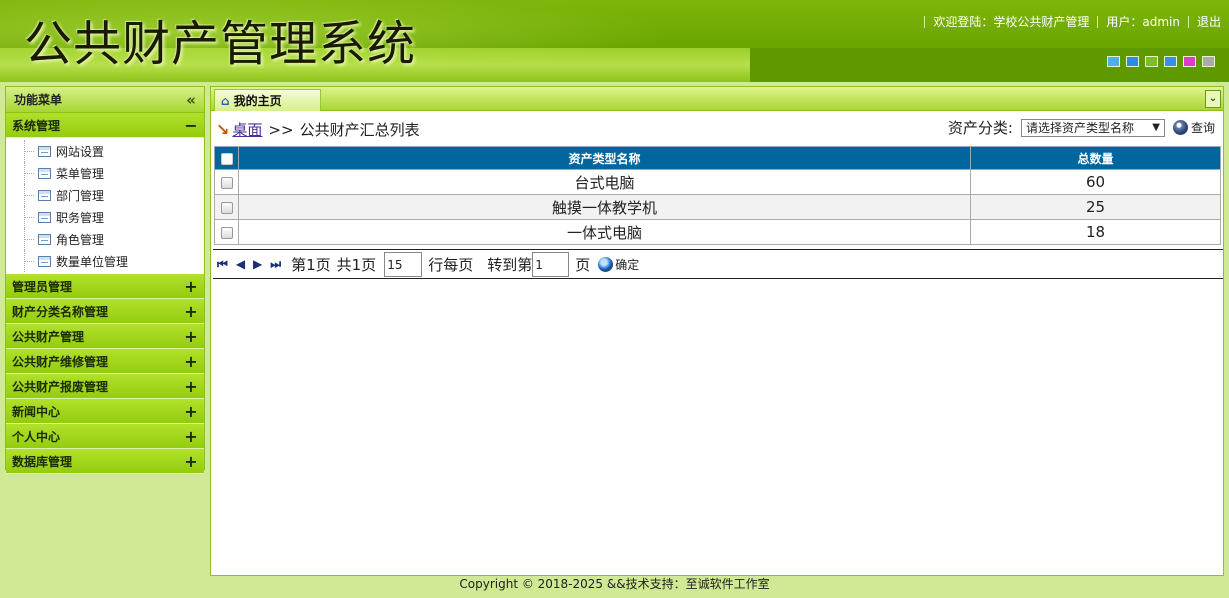 The width and height of the screenshot is (1229, 598). What do you see at coordinates (606, 264) in the screenshot?
I see `globe-icon` at bounding box center [606, 264].